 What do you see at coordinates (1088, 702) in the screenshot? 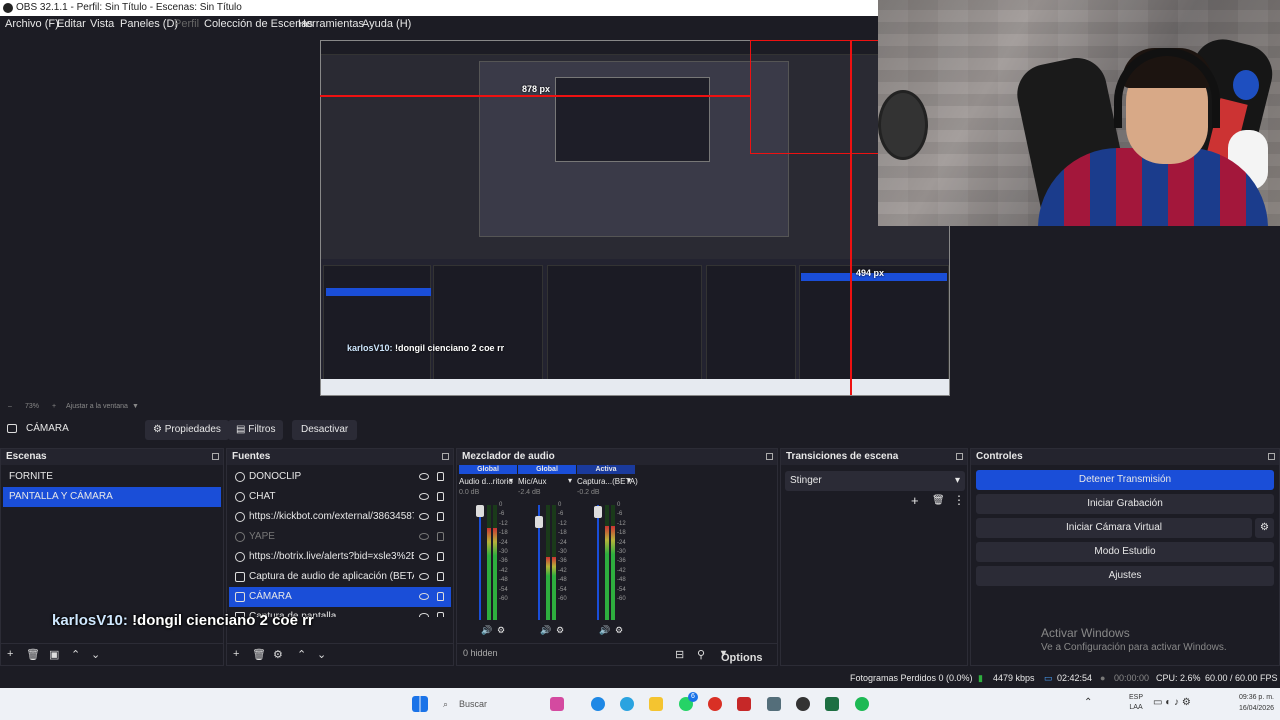
I see `chevron-up-icon: ⌃` at bounding box center [1088, 702].